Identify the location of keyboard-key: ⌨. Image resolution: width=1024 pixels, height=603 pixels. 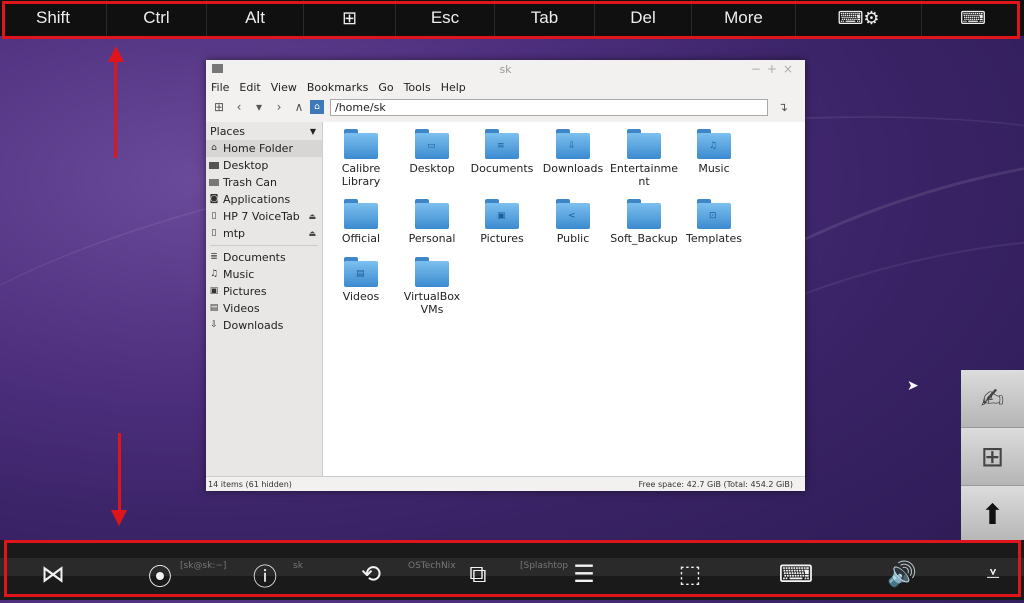
(973, 18).